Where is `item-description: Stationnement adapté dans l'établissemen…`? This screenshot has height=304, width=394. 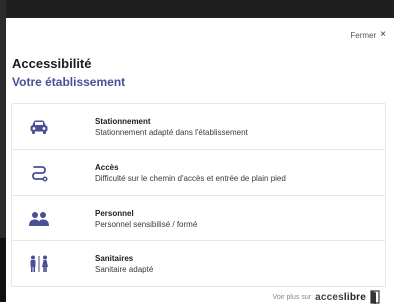
item-description: Stationnement adapté dans l'établissemen… is located at coordinates (171, 132).